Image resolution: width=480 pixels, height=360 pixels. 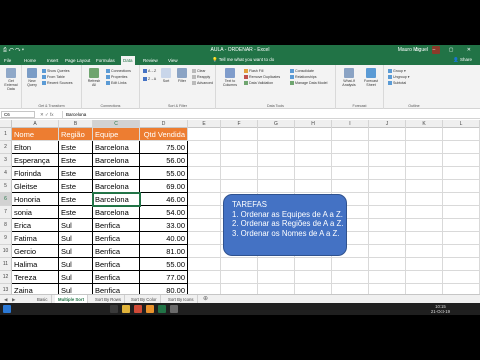 I want to click on relationships-button: Relationships, so click(x=303, y=77).